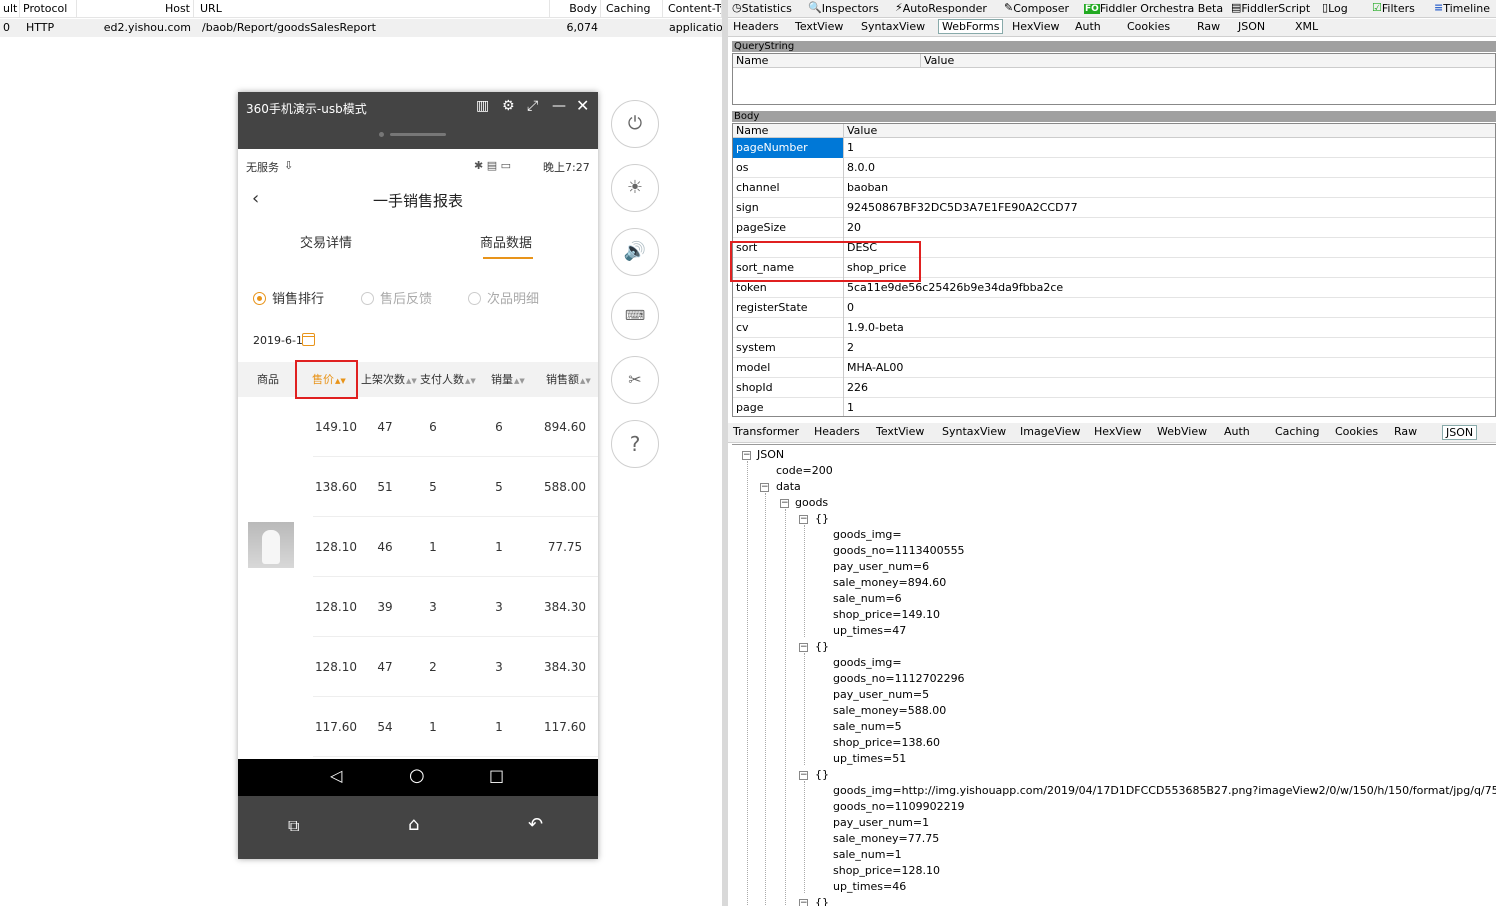 This screenshot has height=906, width=1496. What do you see at coordinates (900, 431) in the screenshot?
I see `response-tab-textview: TextView` at bounding box center [900, 431].